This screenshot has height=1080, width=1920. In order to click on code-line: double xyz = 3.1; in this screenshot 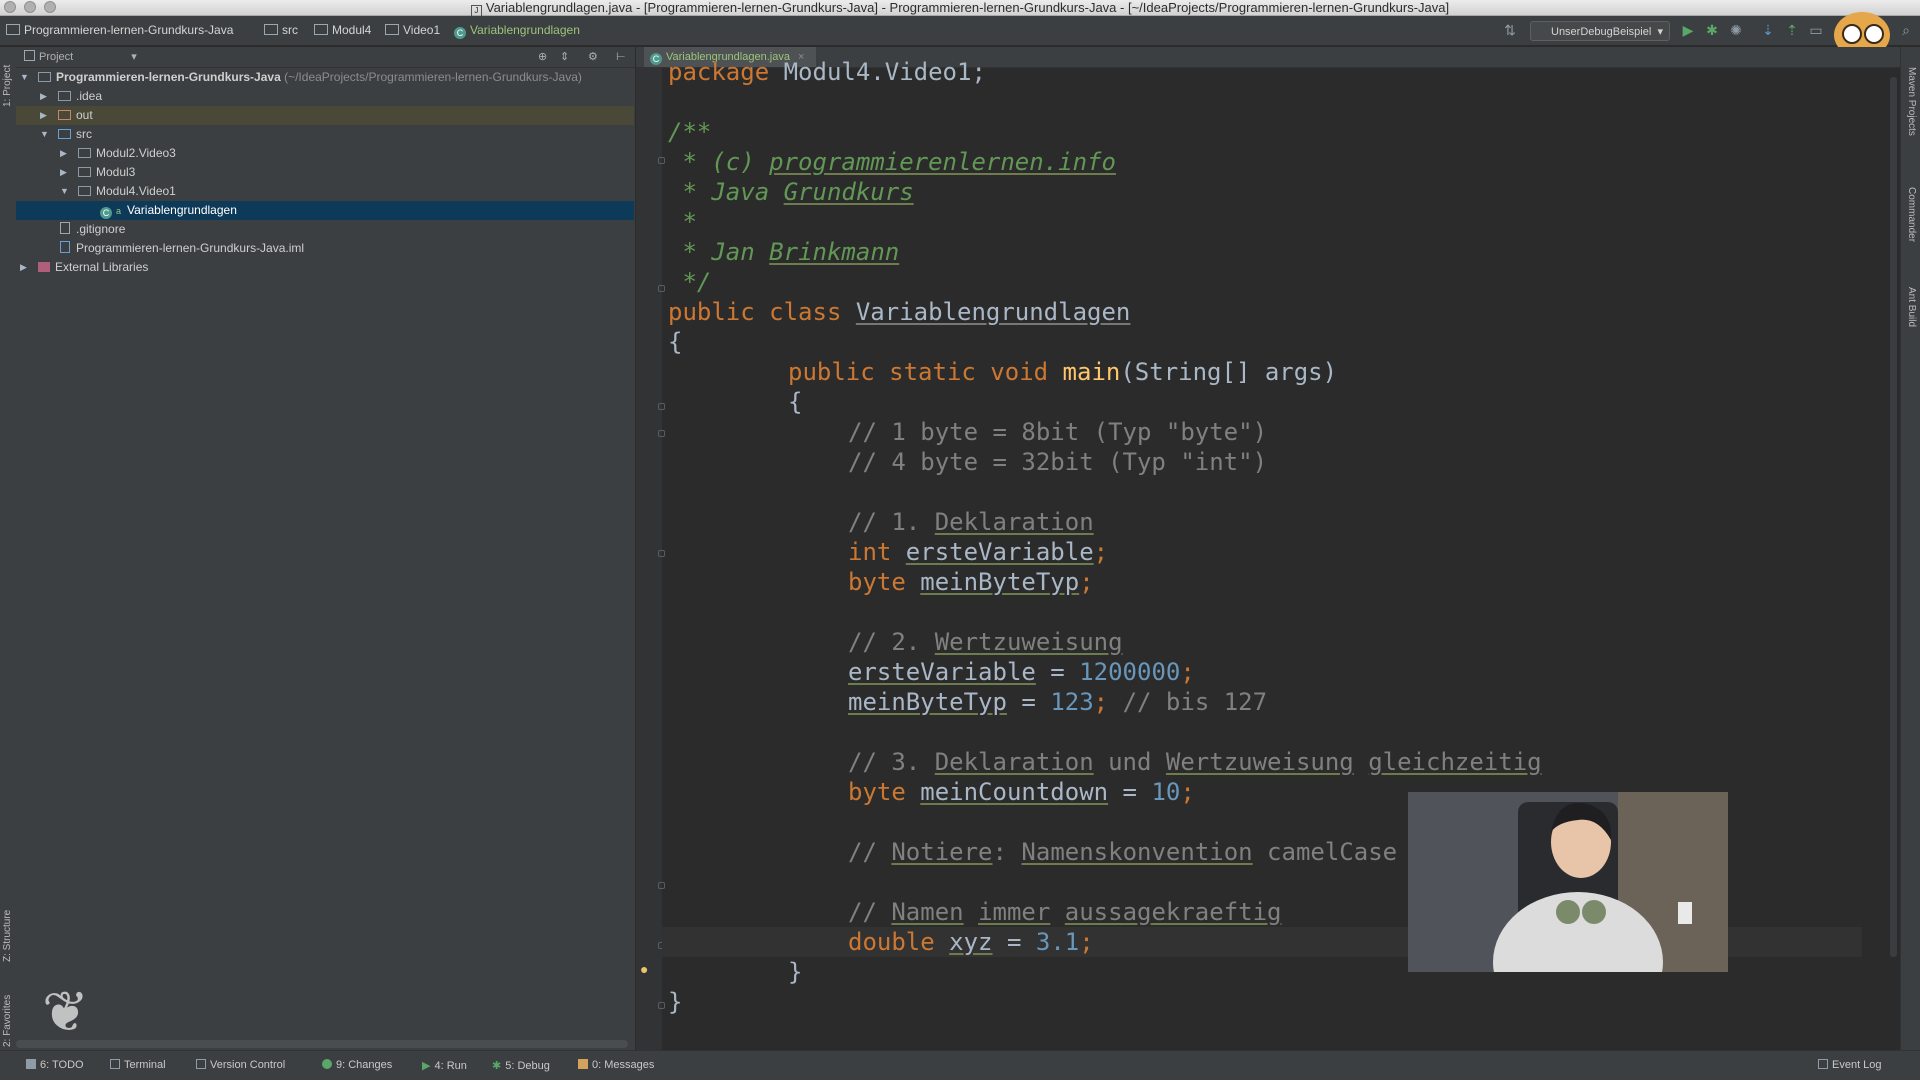, I will do `click(971, 942)`.